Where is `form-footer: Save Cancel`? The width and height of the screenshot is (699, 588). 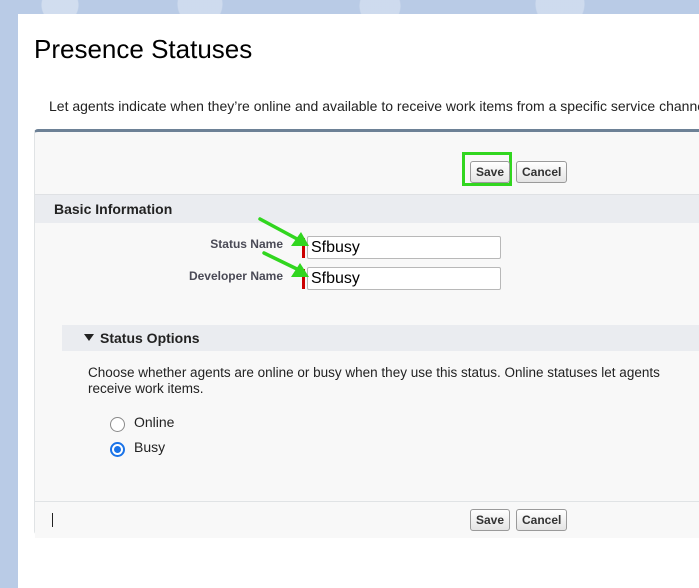
form-footer: Save Cancel is located at coordinates (367, 519).